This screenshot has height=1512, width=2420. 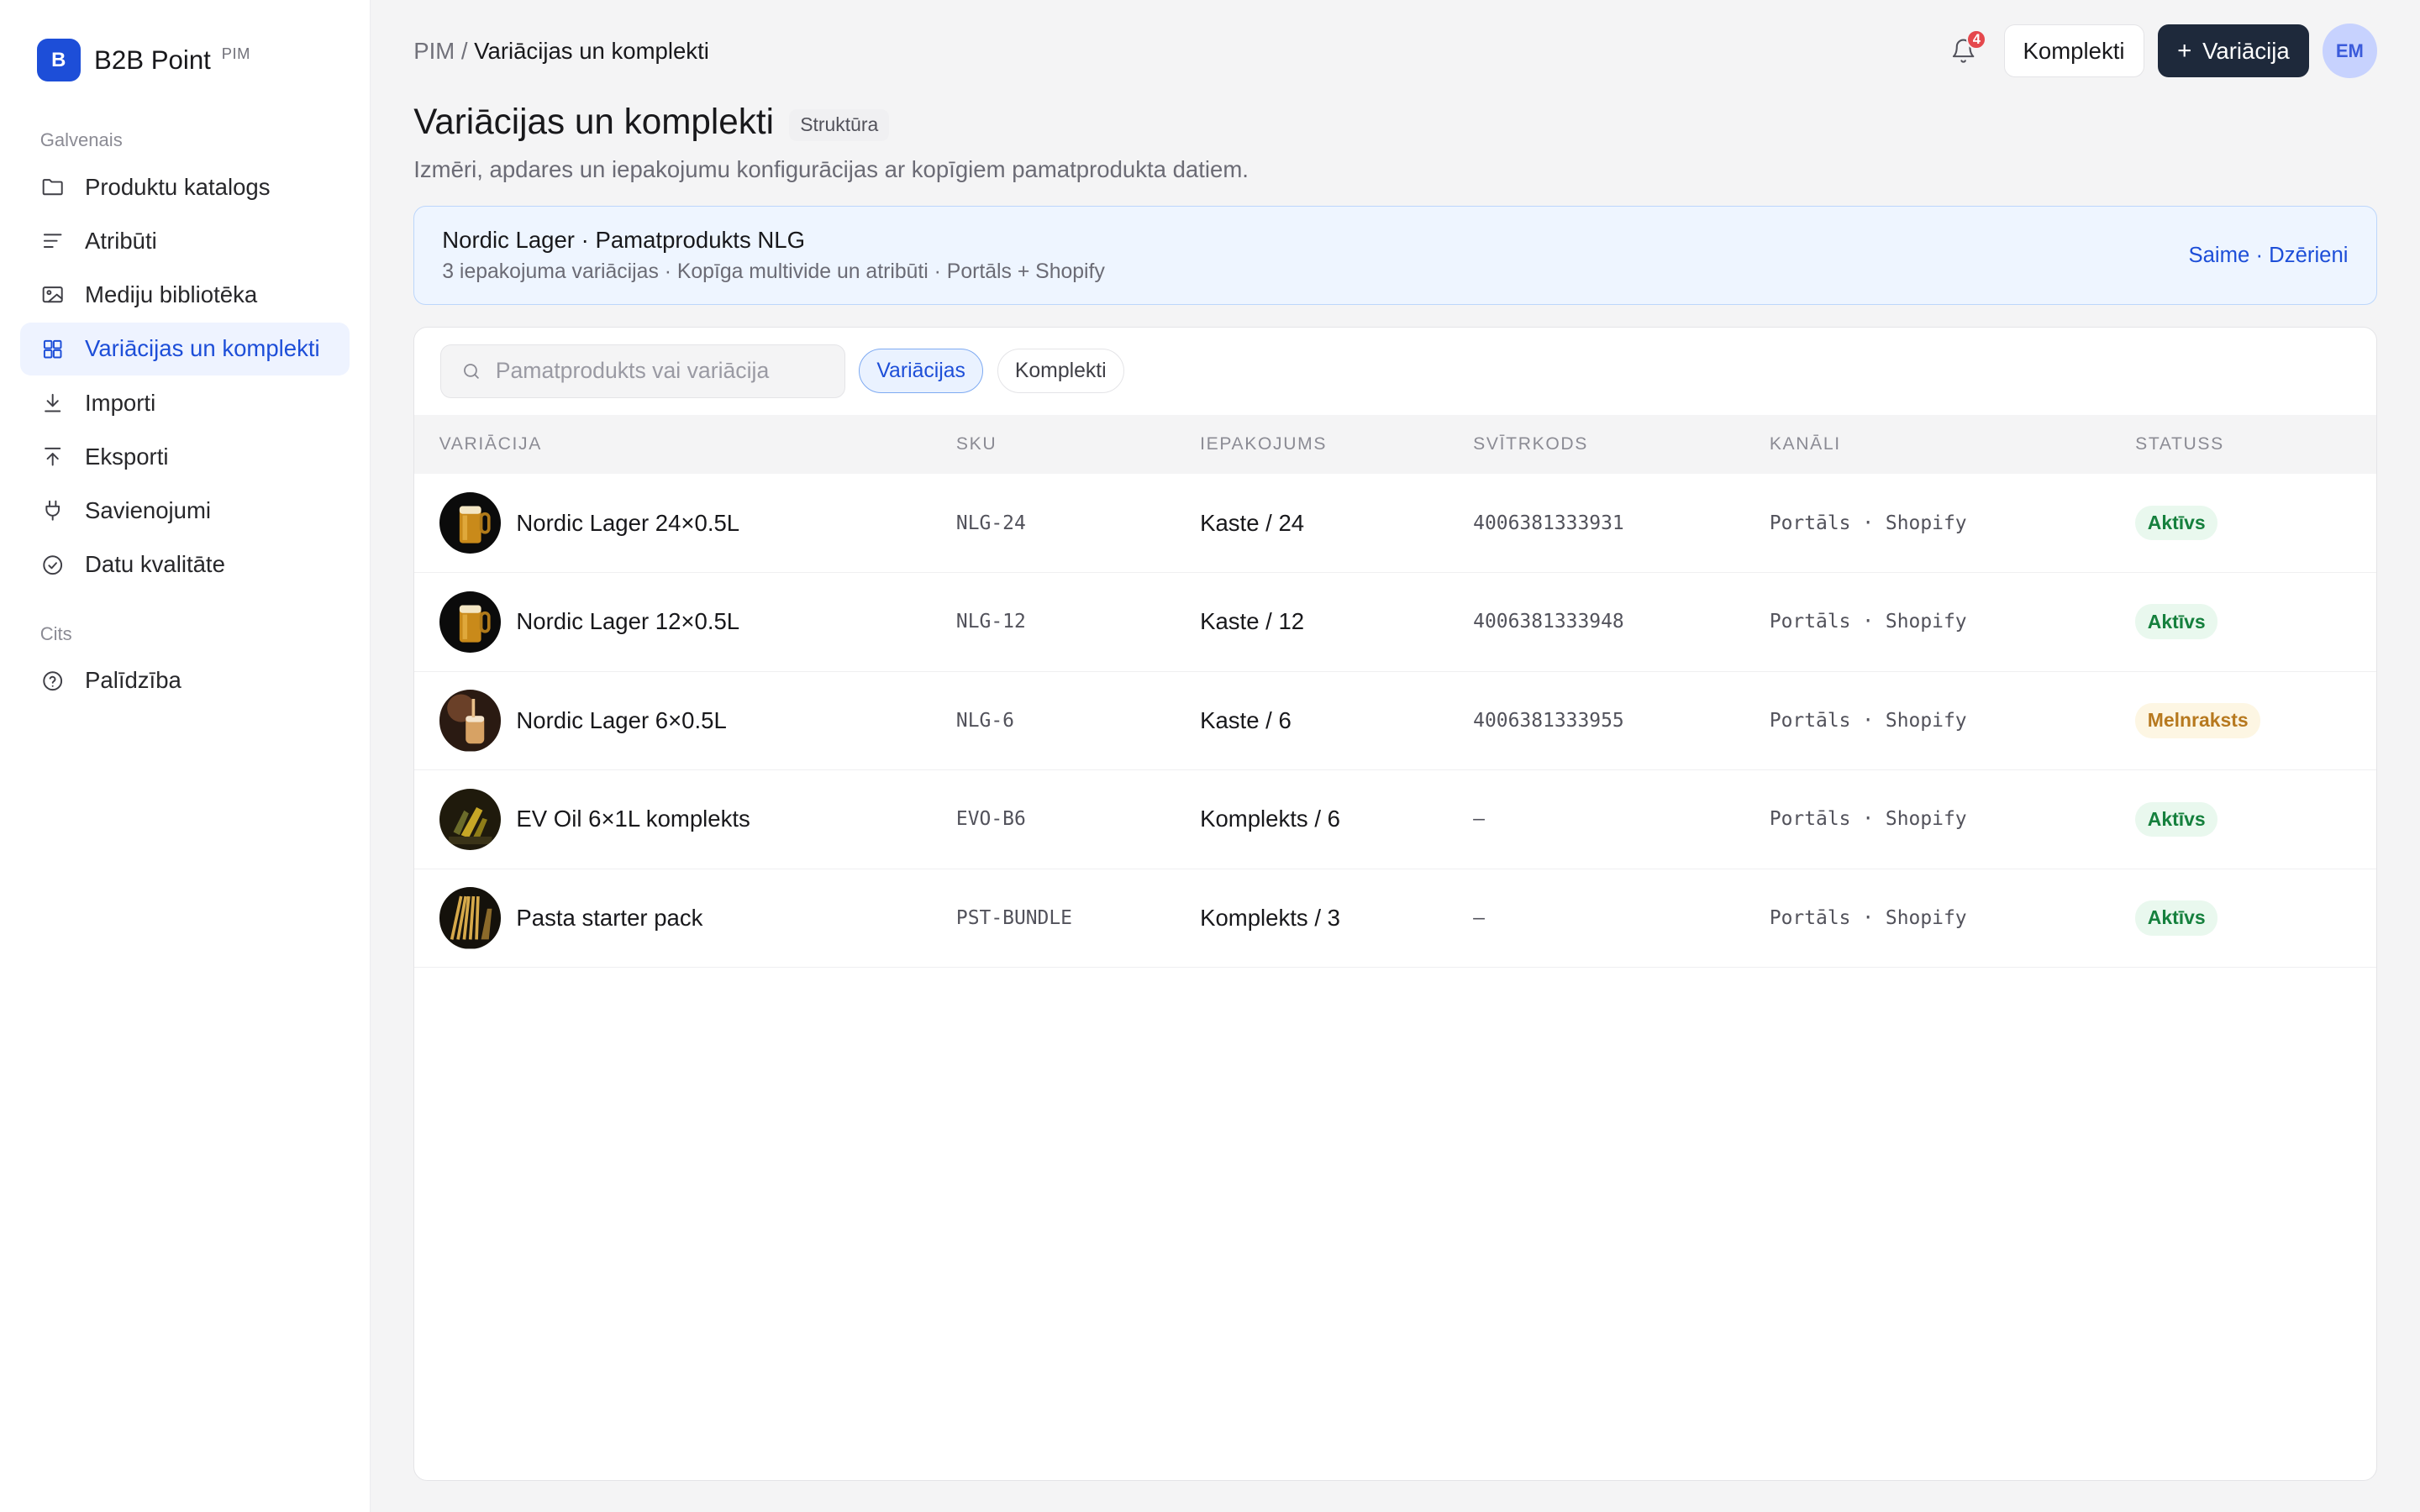 I want to click on brand: B B2B Point PIM, so click(x=185, y=60).